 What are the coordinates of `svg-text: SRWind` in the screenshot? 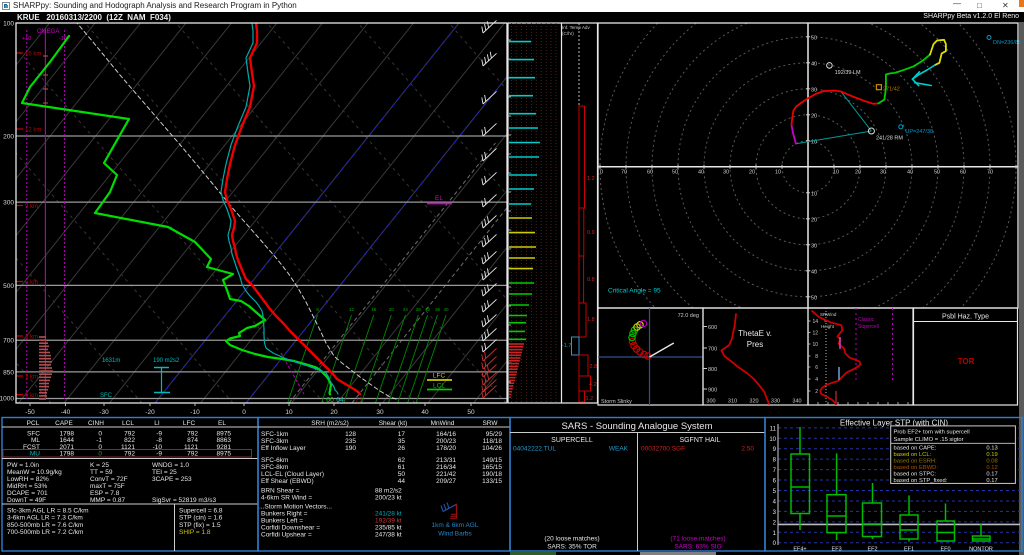 It's located at (828, 314).